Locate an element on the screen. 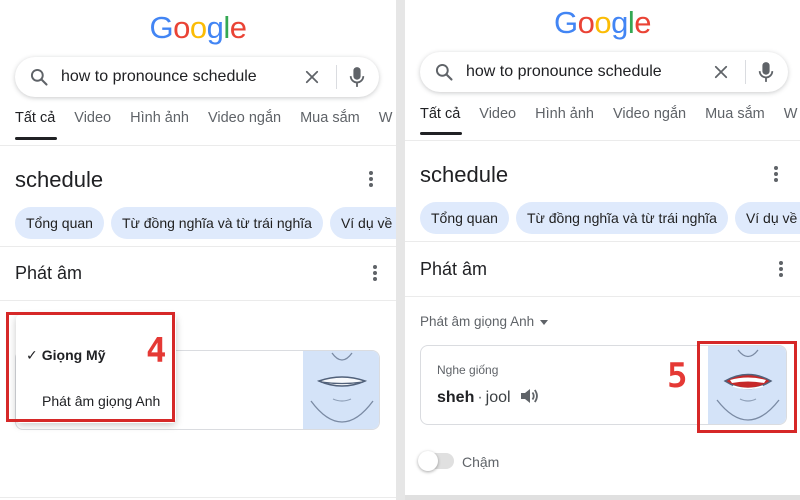 The width and height of the screenshot is (800, 500). dropdown-caret-icon is located at coordinates (544, 322).